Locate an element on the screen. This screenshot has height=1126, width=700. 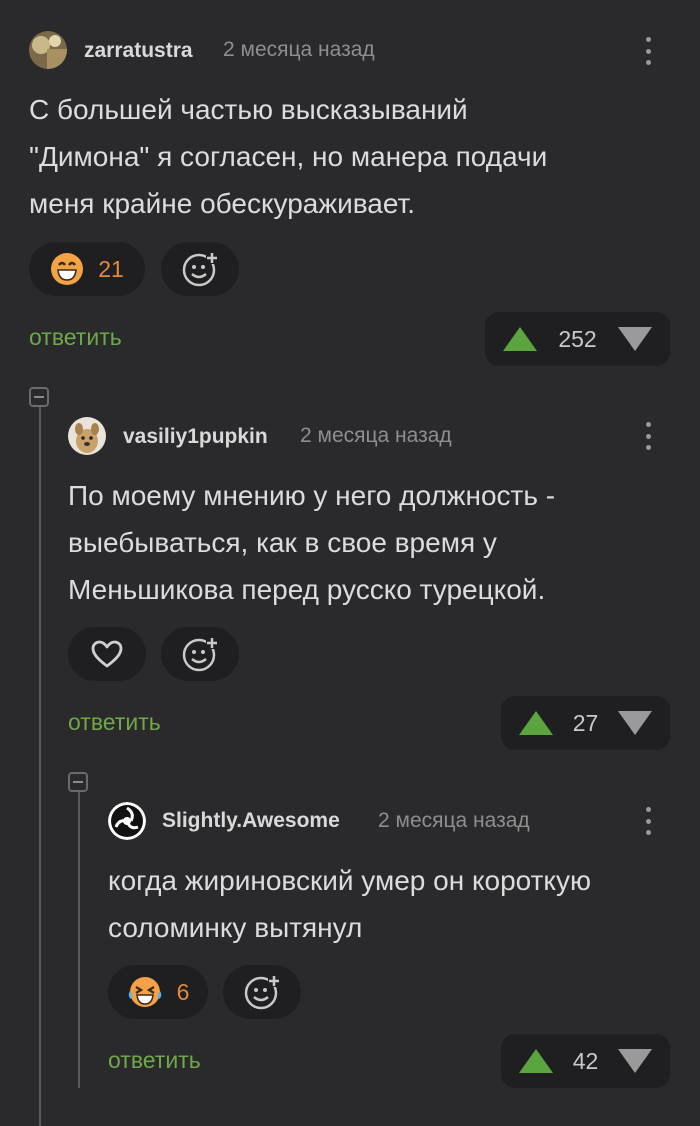
author-name: zarratustra is located at coordinates (138, 51).